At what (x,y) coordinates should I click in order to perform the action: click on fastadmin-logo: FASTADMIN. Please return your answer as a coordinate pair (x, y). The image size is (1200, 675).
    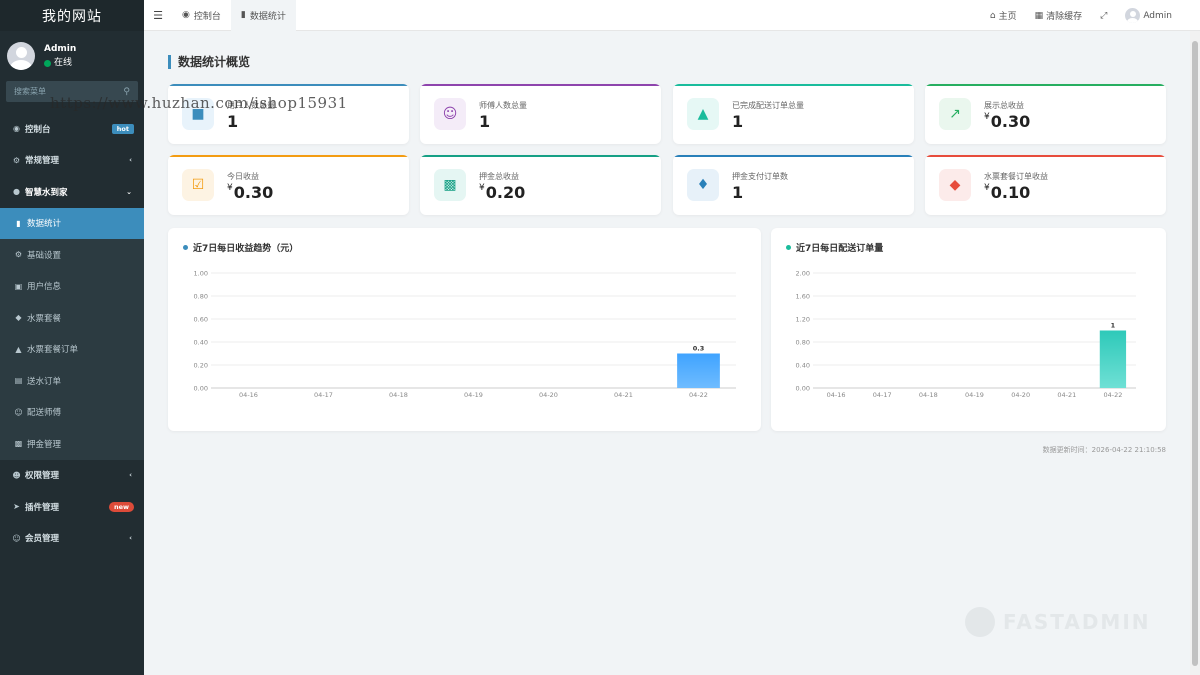
    Looking at the image, I should click on (1058, 622).